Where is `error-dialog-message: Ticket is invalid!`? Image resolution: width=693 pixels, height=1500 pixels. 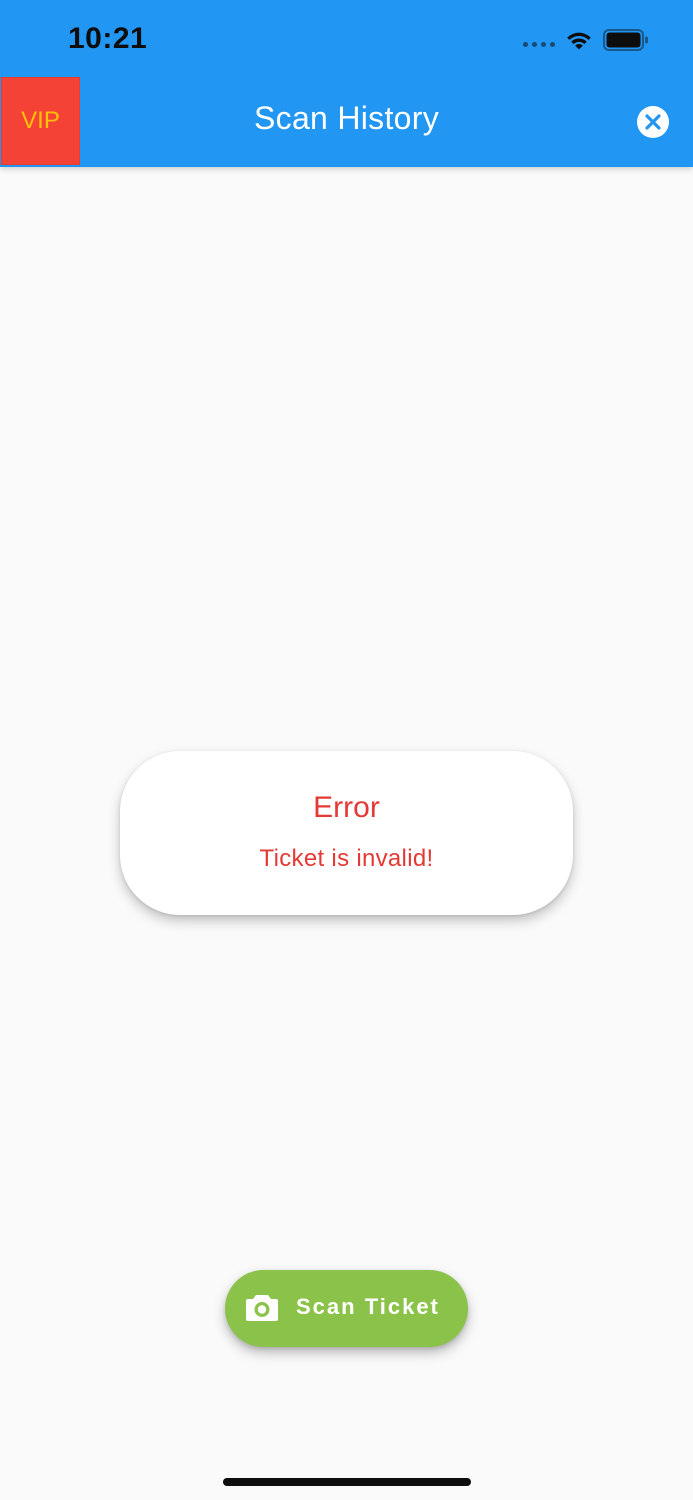 error-dialog-message: Ticket is invalid! is located at coordinates (346, 858).